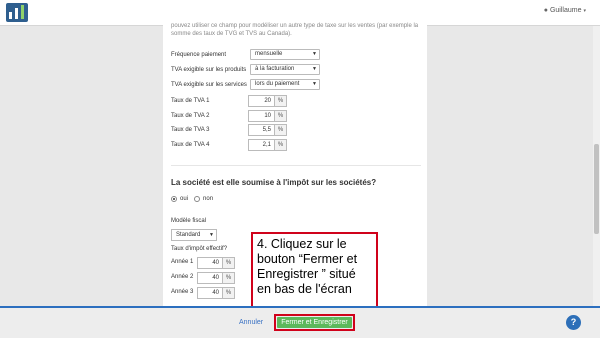 This screenshot has height=338, width=600. What do you see at coordinates (174, 199) in the screenshot?
I see `radio-yes` at bounding box center [174, 199].